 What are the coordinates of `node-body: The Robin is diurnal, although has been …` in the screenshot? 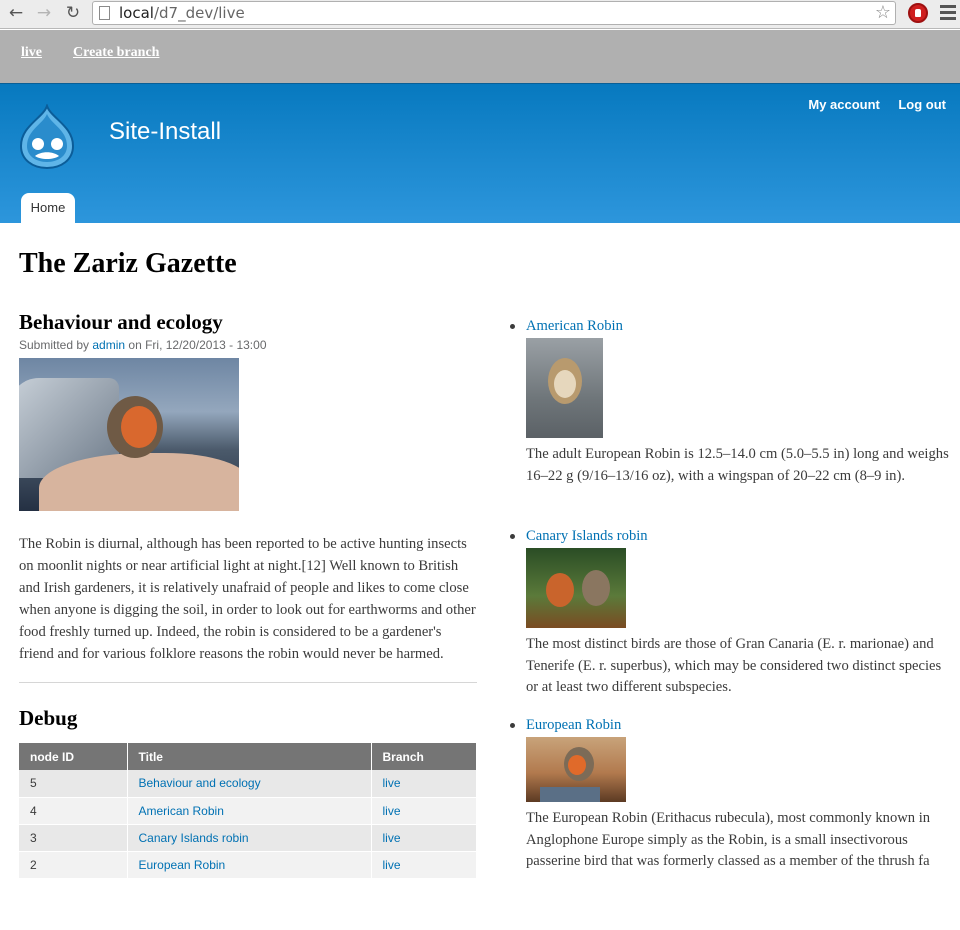 It's located at (247, 599).